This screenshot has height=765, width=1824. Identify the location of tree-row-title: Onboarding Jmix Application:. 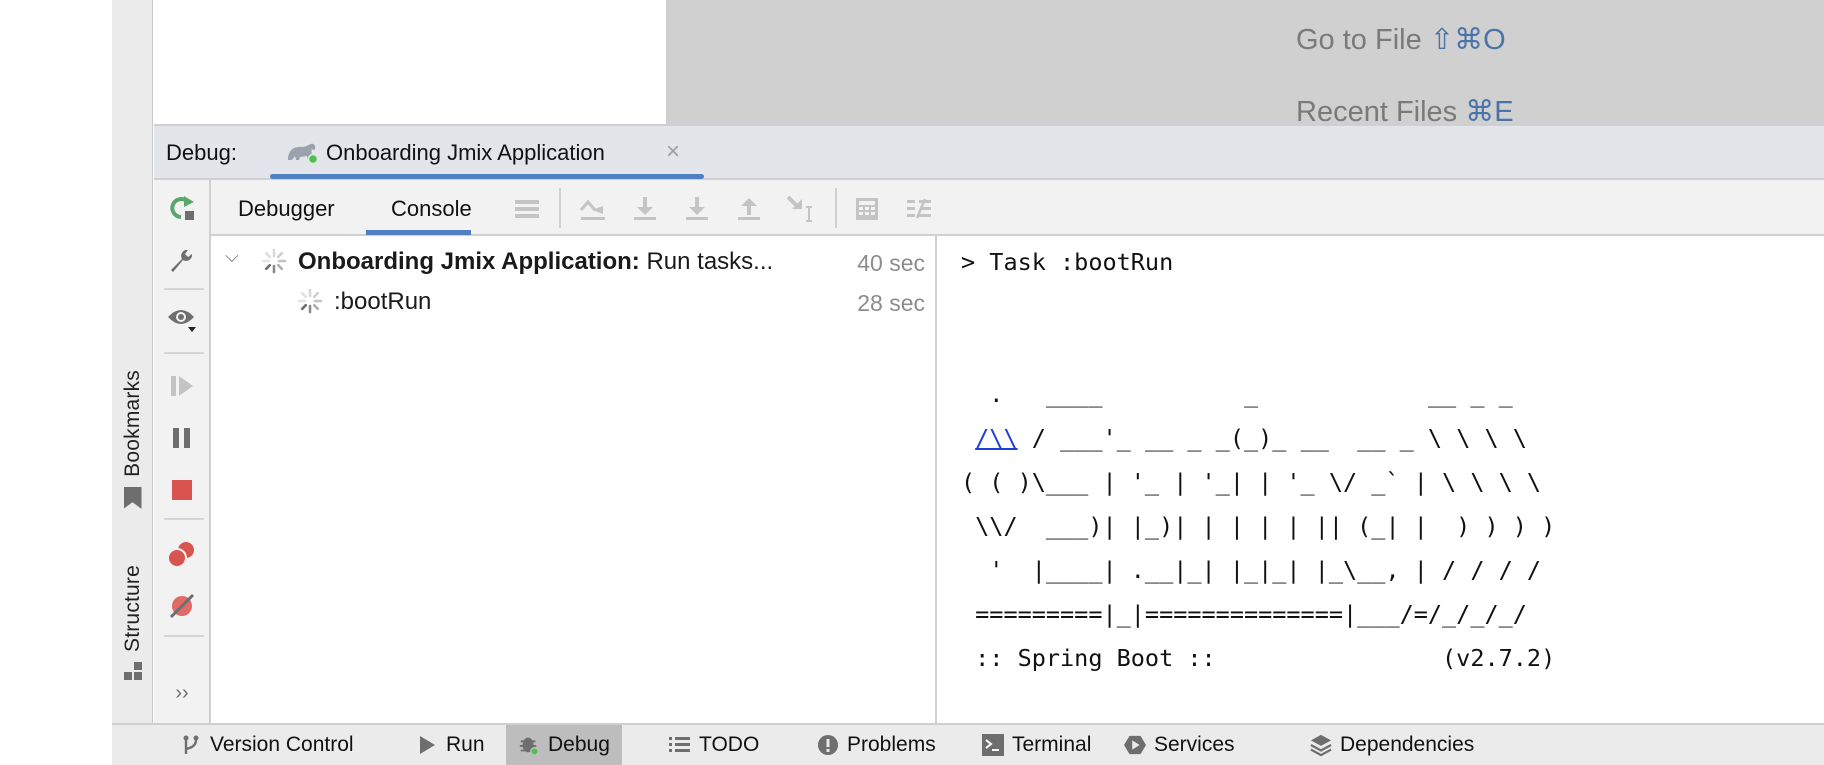
(469, 261).